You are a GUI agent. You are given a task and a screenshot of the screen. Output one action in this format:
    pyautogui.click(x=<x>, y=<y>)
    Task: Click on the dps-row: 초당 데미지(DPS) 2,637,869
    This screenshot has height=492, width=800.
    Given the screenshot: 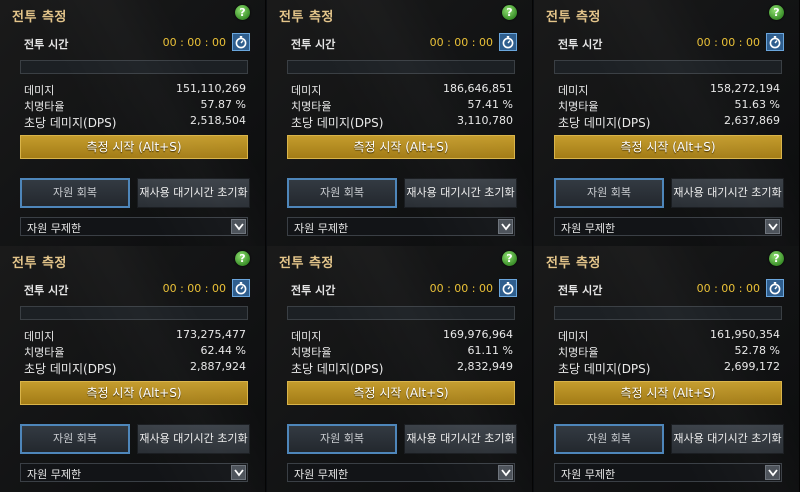 What is the action you would take?
    pyautogui.click(x=669, y=122)
    